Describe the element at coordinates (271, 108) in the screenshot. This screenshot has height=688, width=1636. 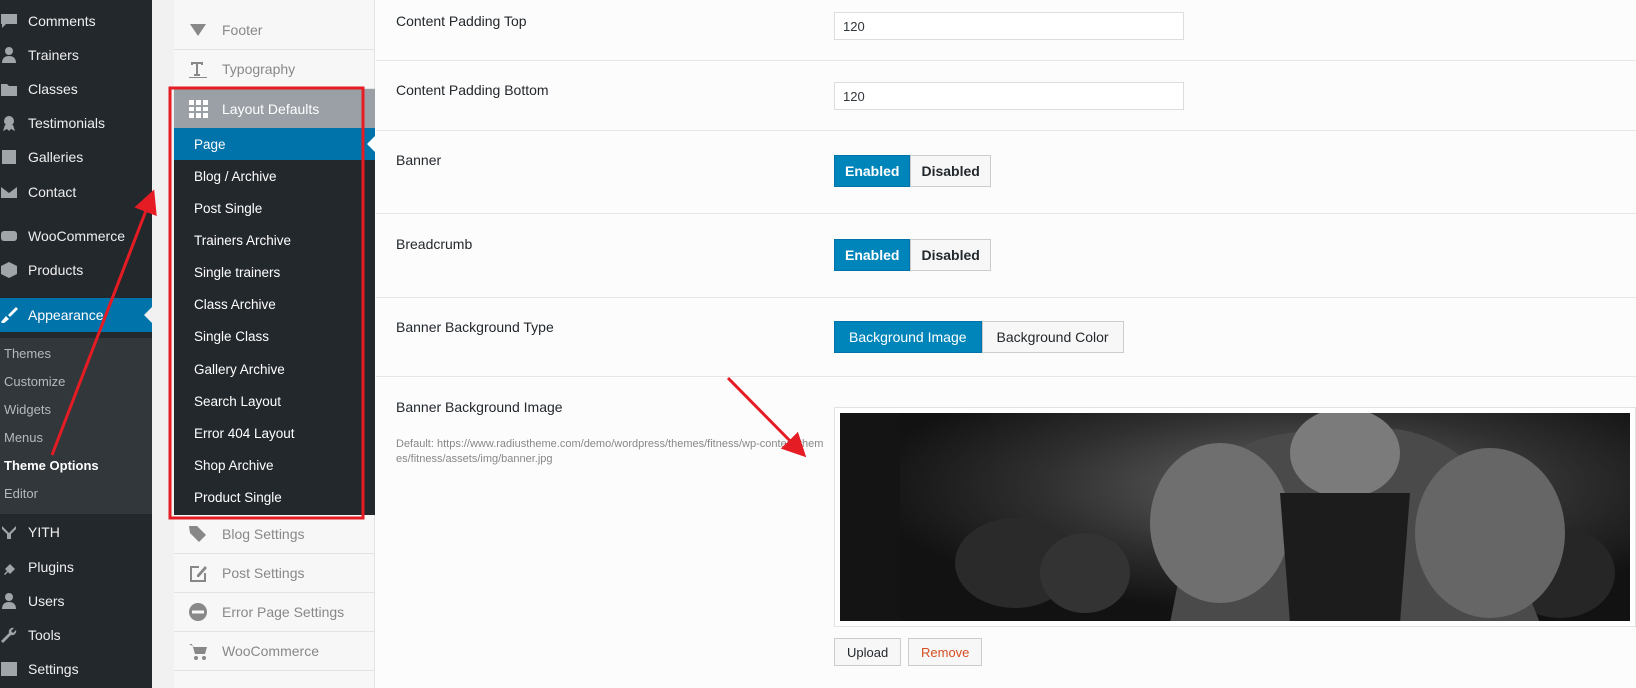
I see `section-label: Layout Defaults` at that location.